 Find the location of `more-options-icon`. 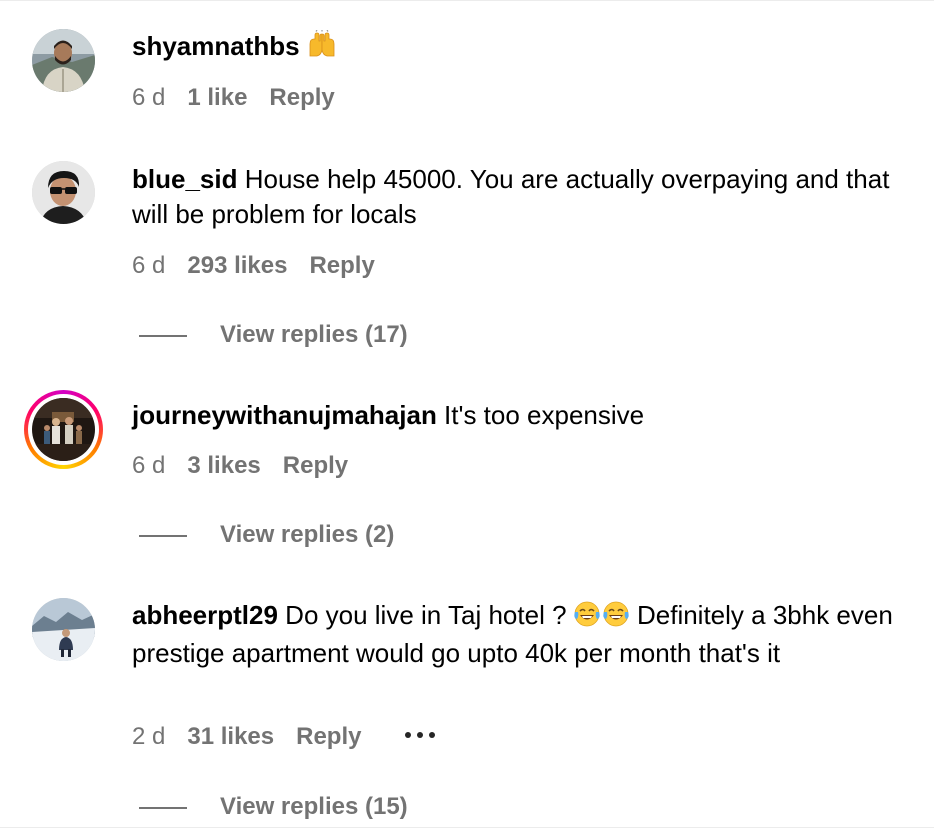

more-options-icon is located at coordinates (420, 735).